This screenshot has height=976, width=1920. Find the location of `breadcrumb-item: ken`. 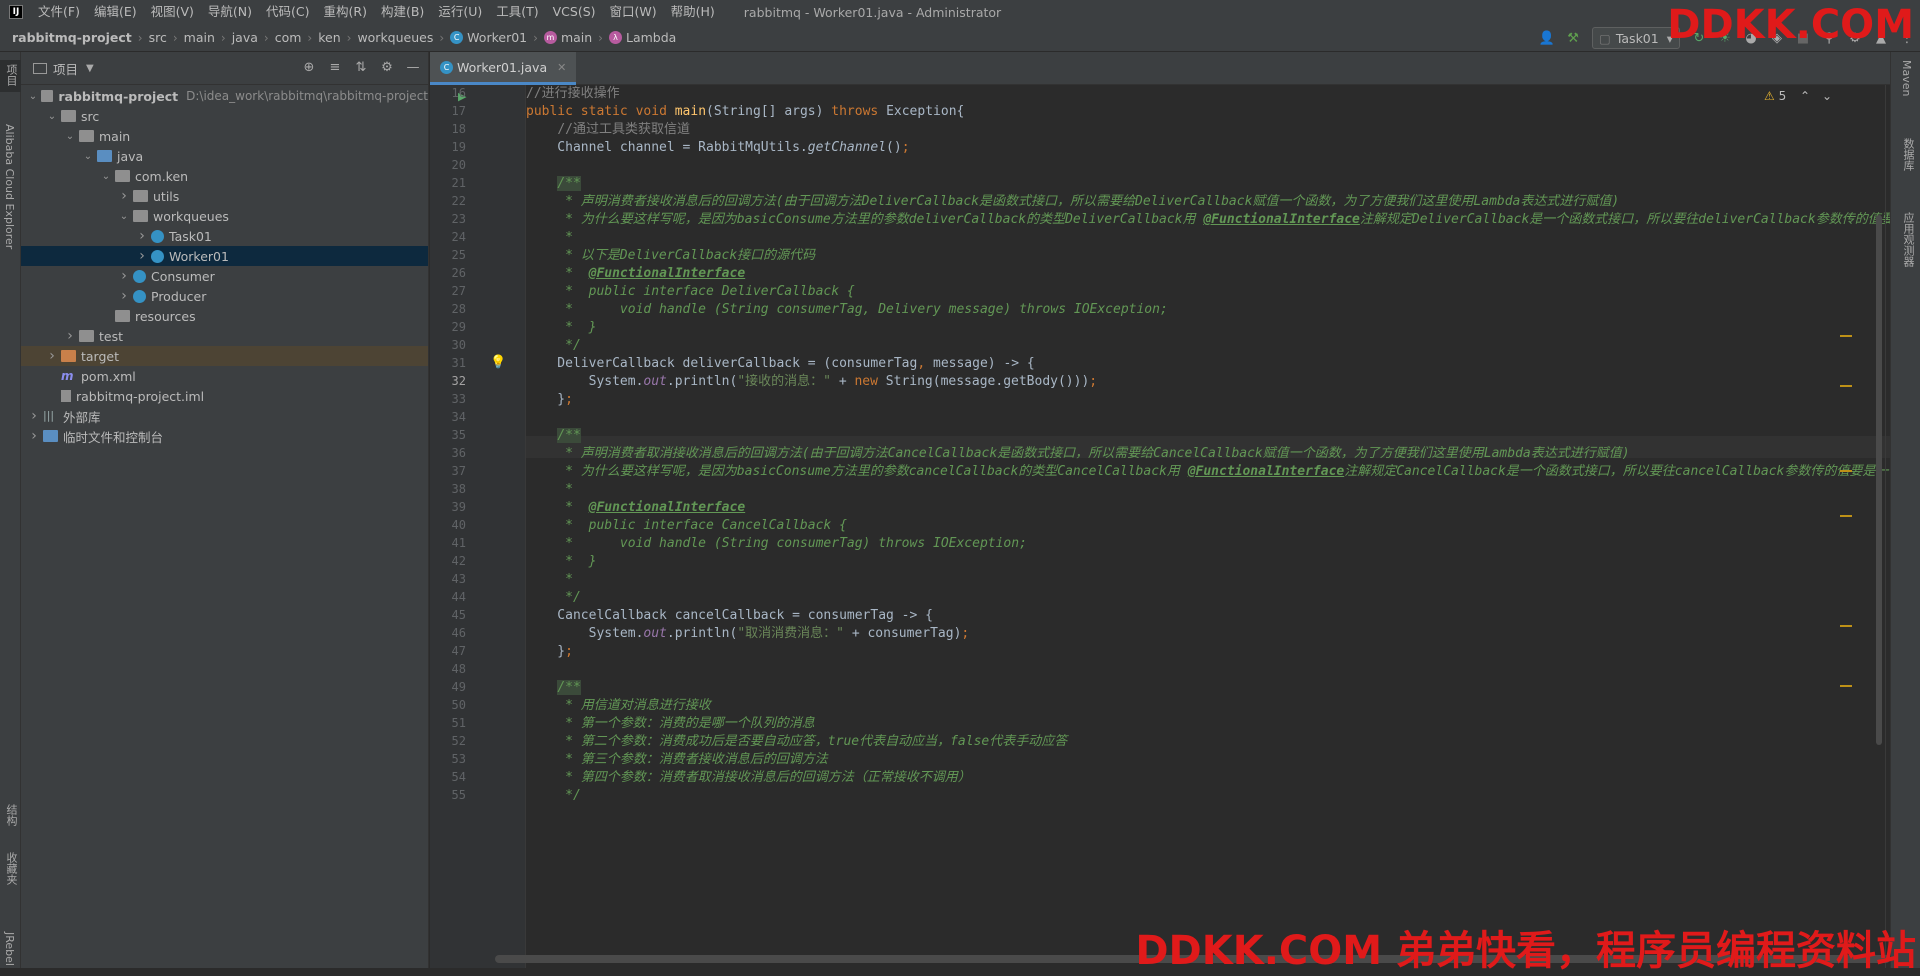

breadcrumb-item: ken is located at coordinates (329, 37).